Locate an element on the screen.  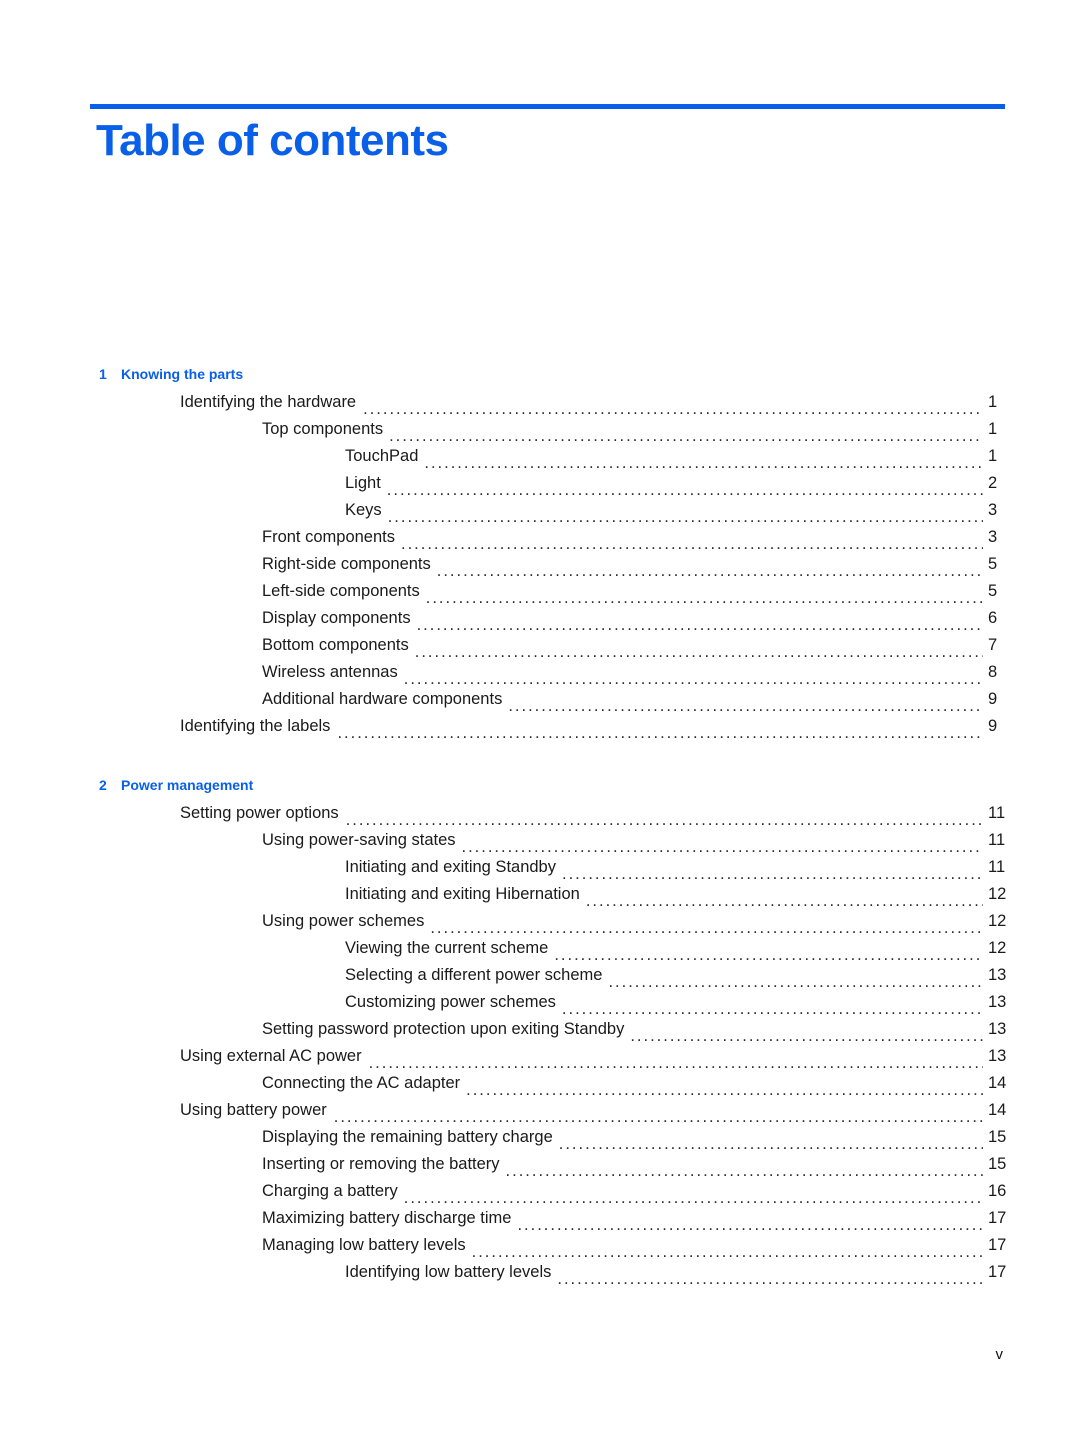
toc-entry-label: Additional hardware components is located at coordinates (382, 699).